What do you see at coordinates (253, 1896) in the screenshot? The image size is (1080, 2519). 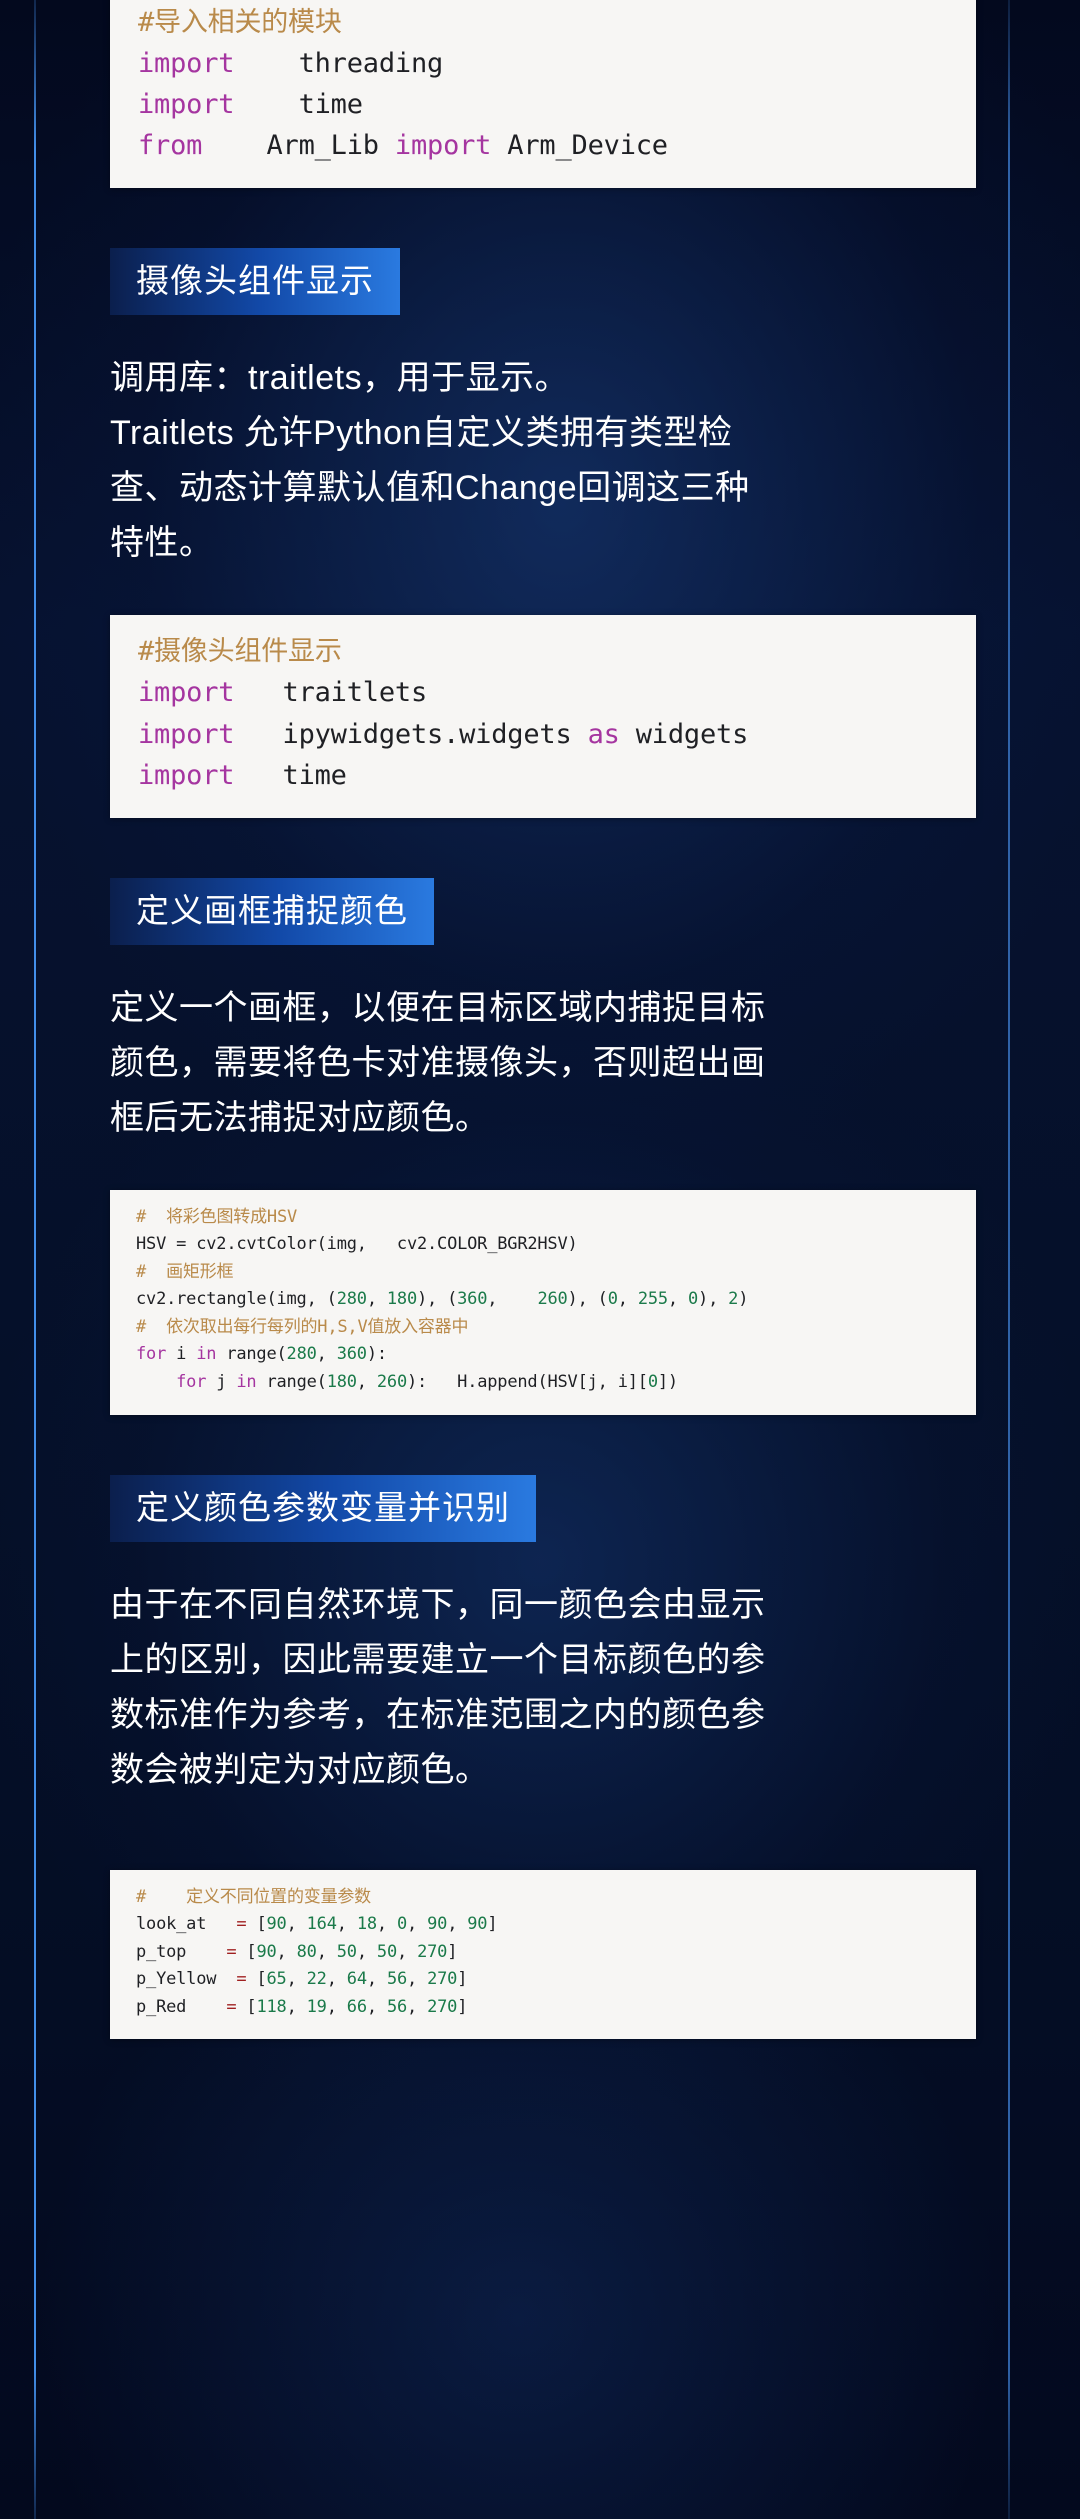 I see `code-token: # 定义不同位置的变量参数` at bounding box center [253, 1896].